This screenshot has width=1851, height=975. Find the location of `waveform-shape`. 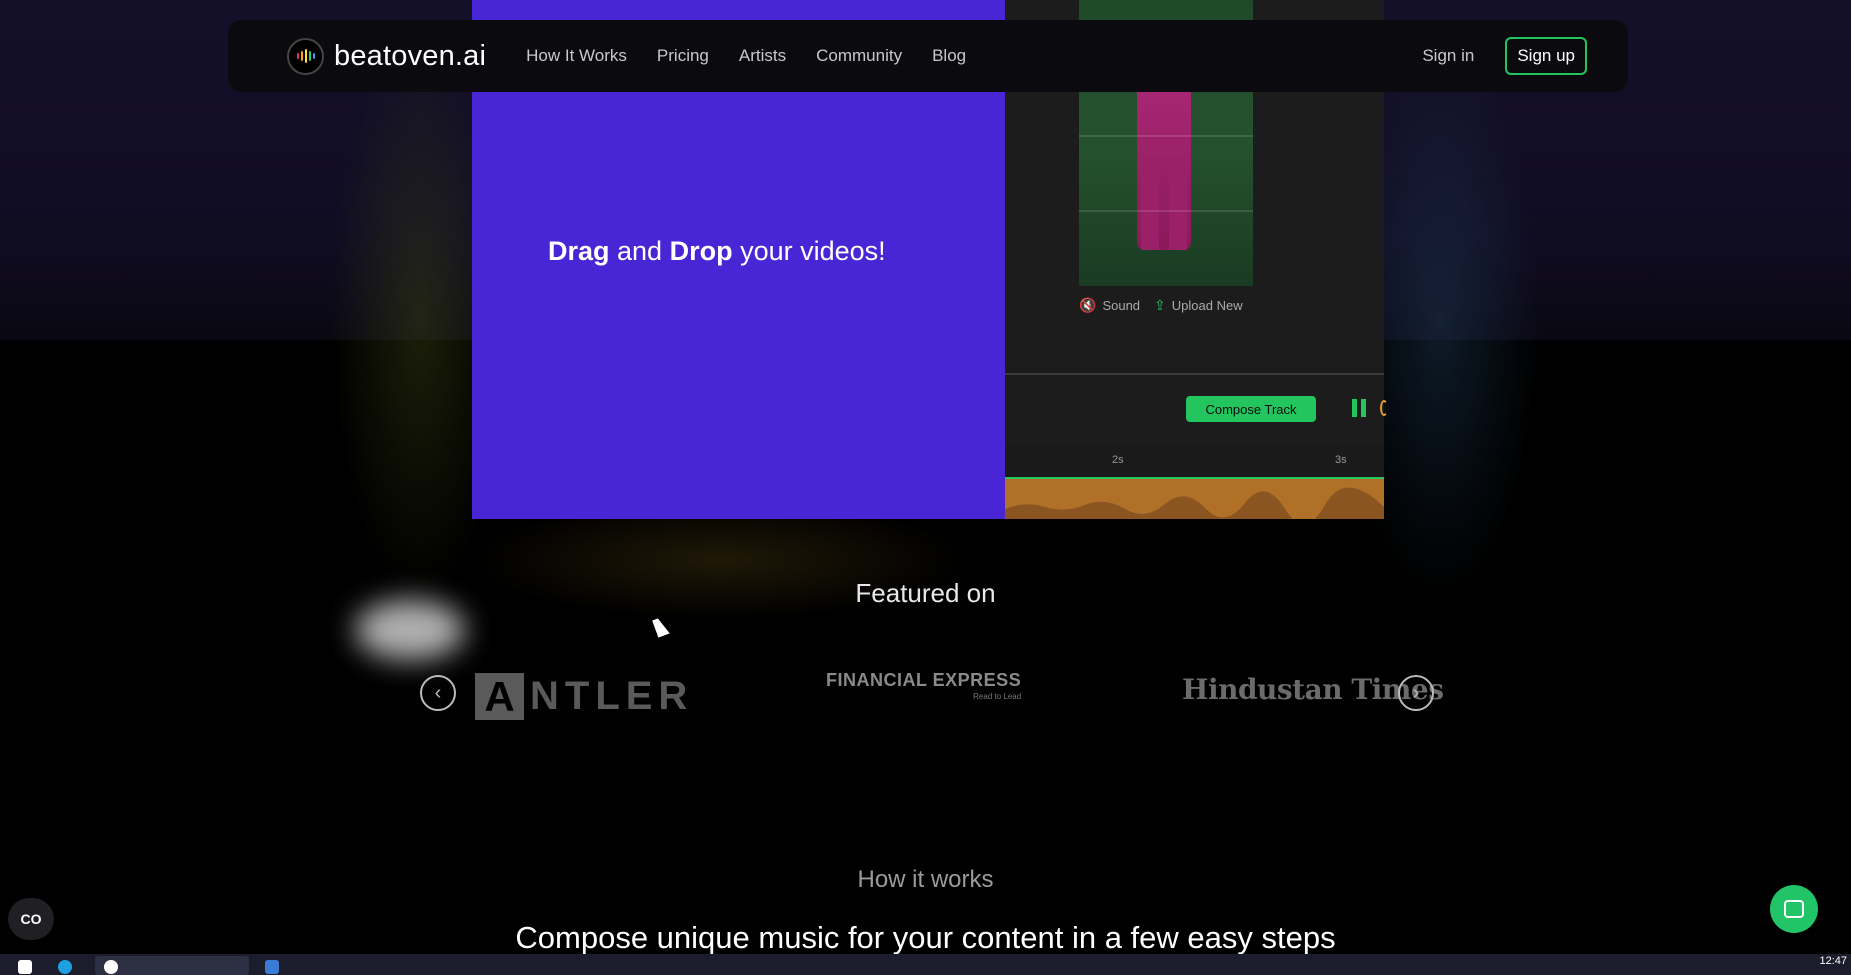

waveform-shape is located at coordinates (1194, 506).